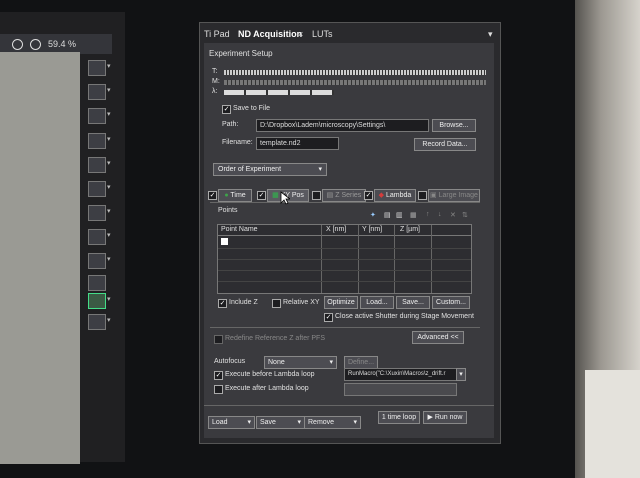 This screenshot has width=640, height=478. Describe the element at coordinates (316, 195) in the screenshot. I see `z-series-checkbox` at that location.